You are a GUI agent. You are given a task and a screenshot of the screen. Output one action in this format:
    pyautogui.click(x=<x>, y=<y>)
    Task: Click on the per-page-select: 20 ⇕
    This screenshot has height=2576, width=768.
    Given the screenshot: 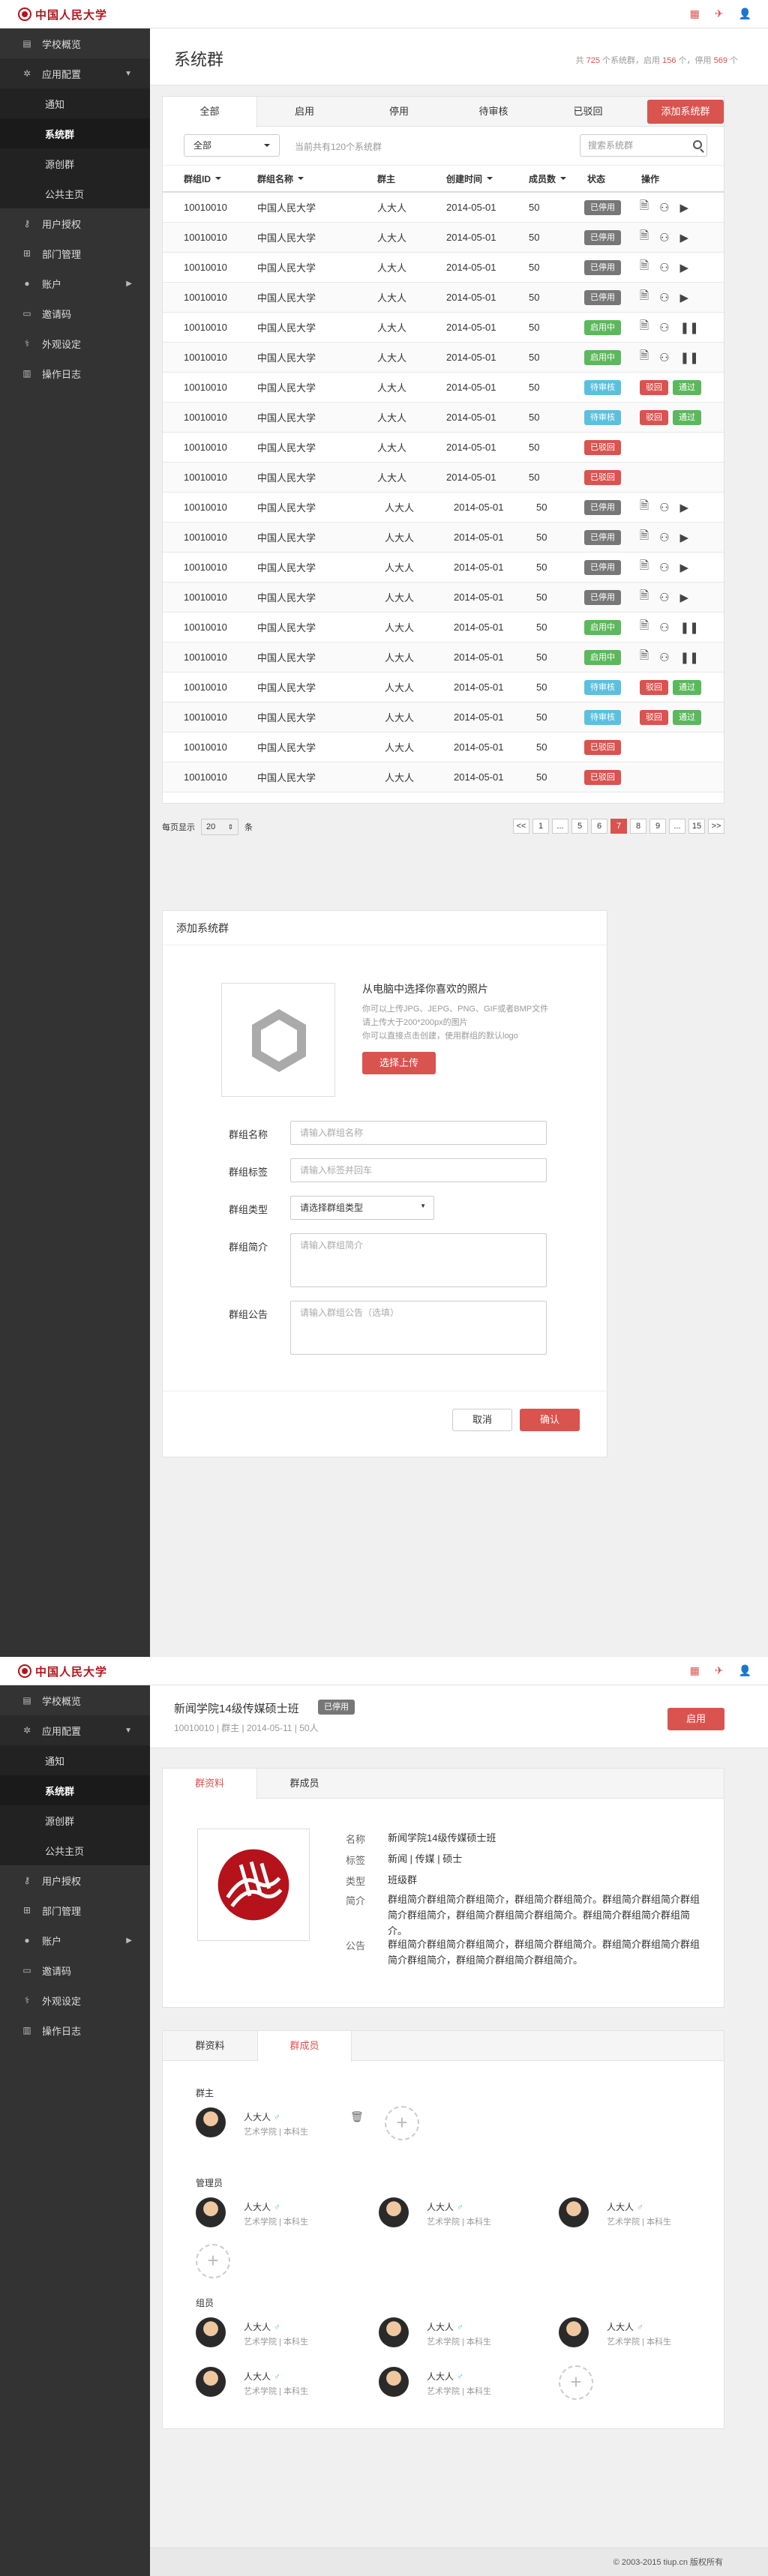 What is the action you would take?
    pyautogui.click(x=219, y=827)
    